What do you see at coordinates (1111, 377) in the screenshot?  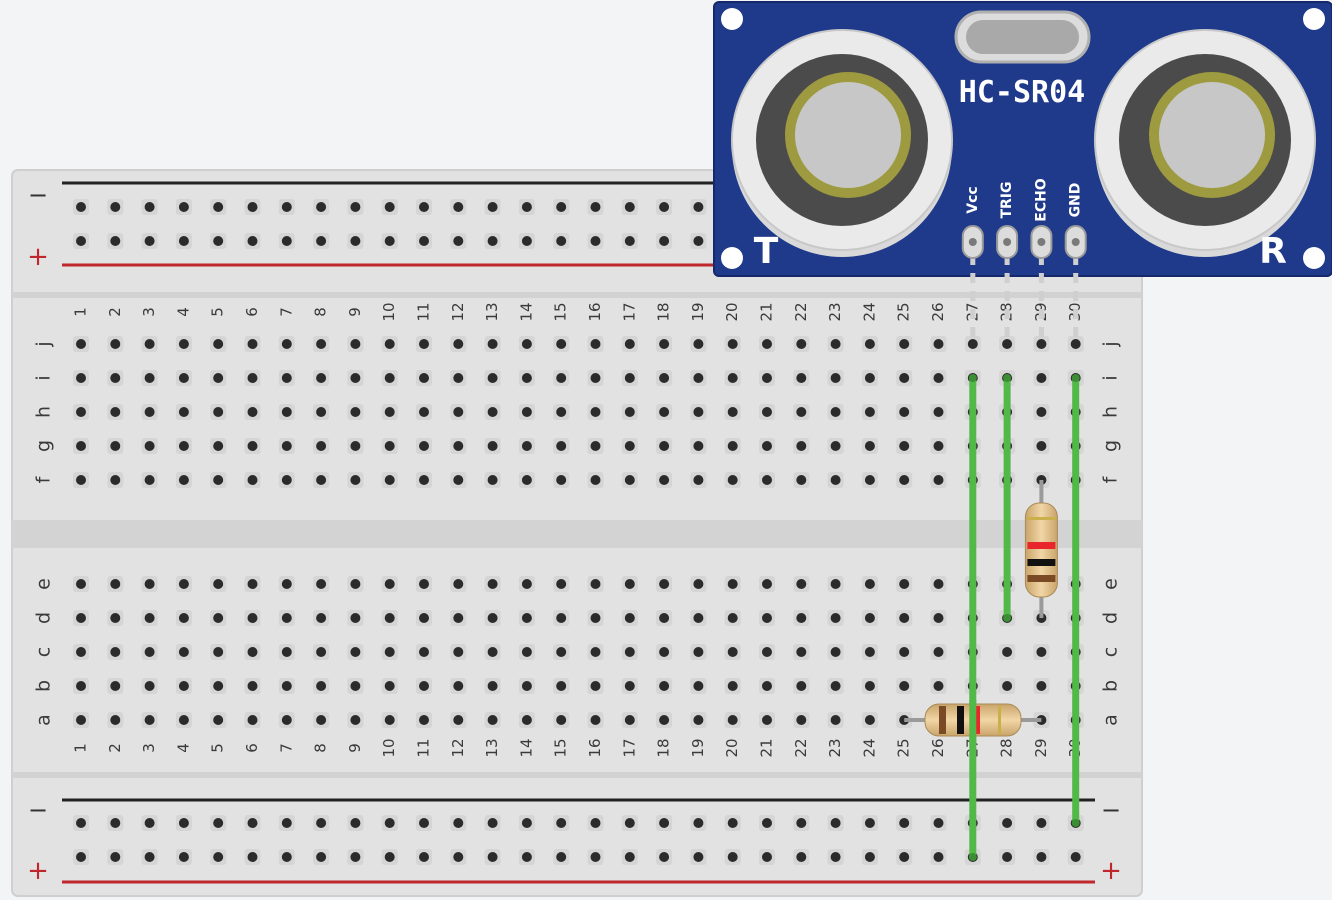 I see `row-letter: i` at bounding box center [1111, 377].